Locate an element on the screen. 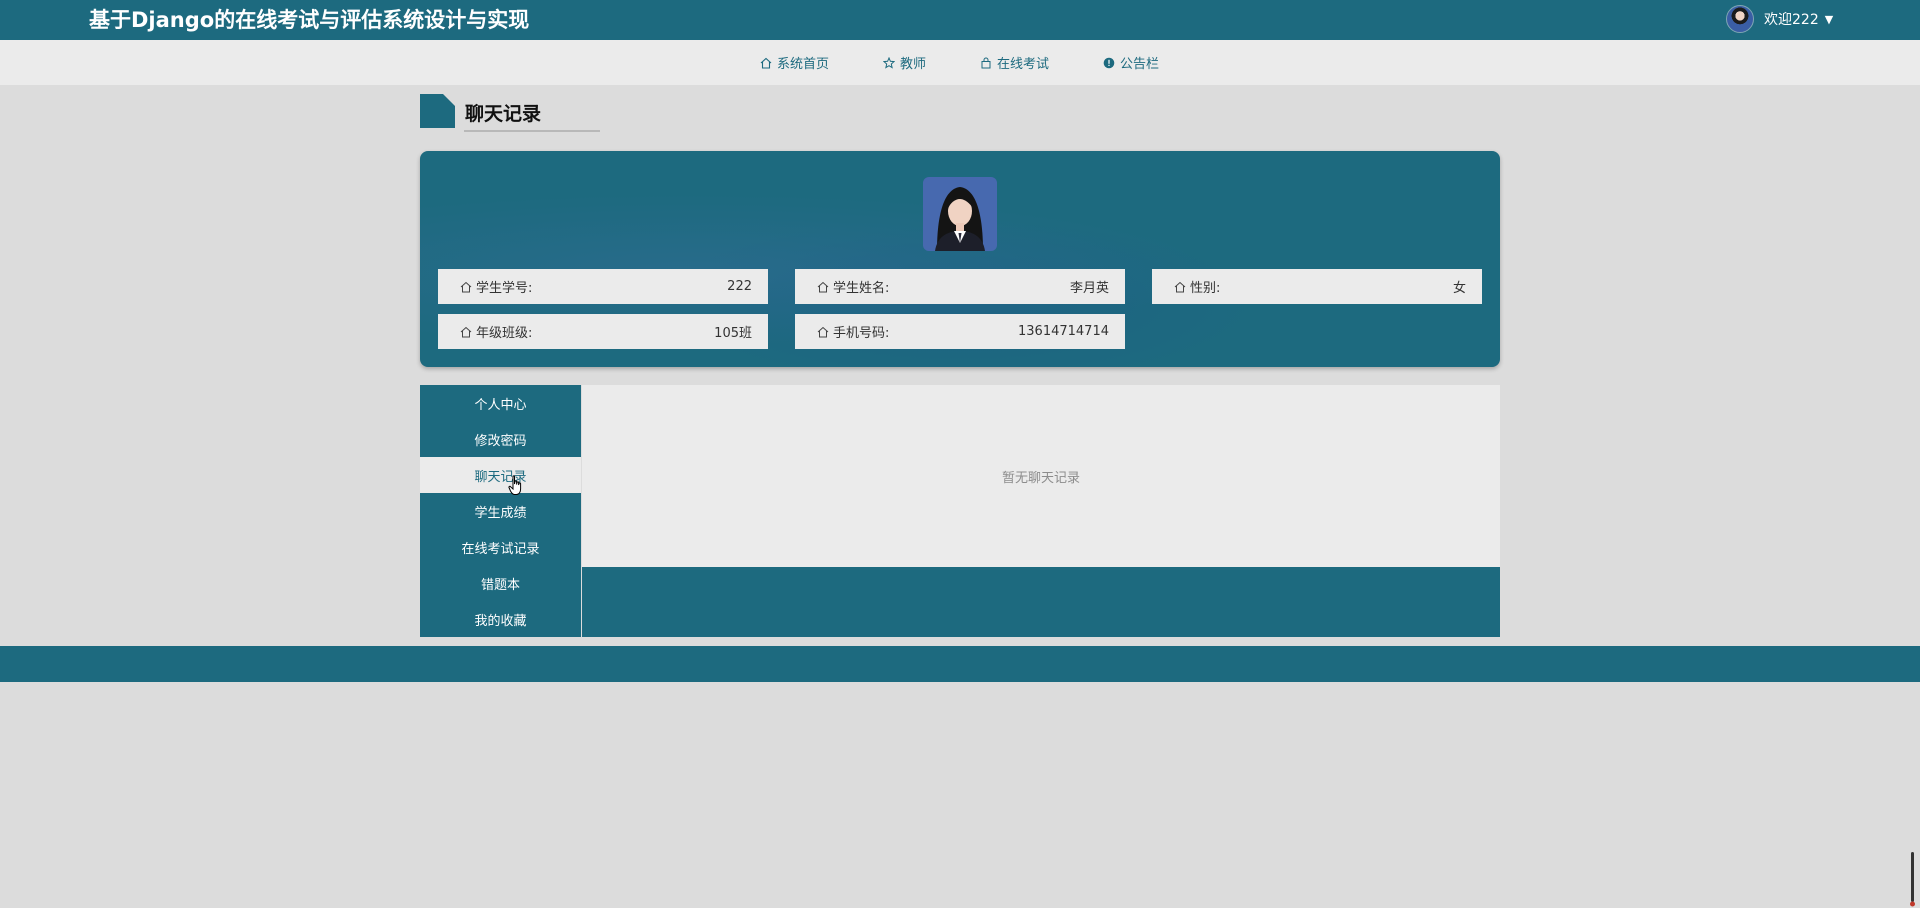  nav-item-notice: 公告栏 is located at coordinates (1131, 62).